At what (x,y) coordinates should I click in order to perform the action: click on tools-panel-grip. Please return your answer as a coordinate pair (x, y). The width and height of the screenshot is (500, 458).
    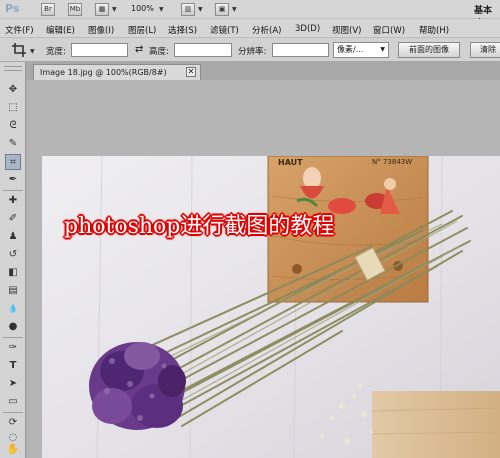
    Looking at the image, I should click on (13, 68).